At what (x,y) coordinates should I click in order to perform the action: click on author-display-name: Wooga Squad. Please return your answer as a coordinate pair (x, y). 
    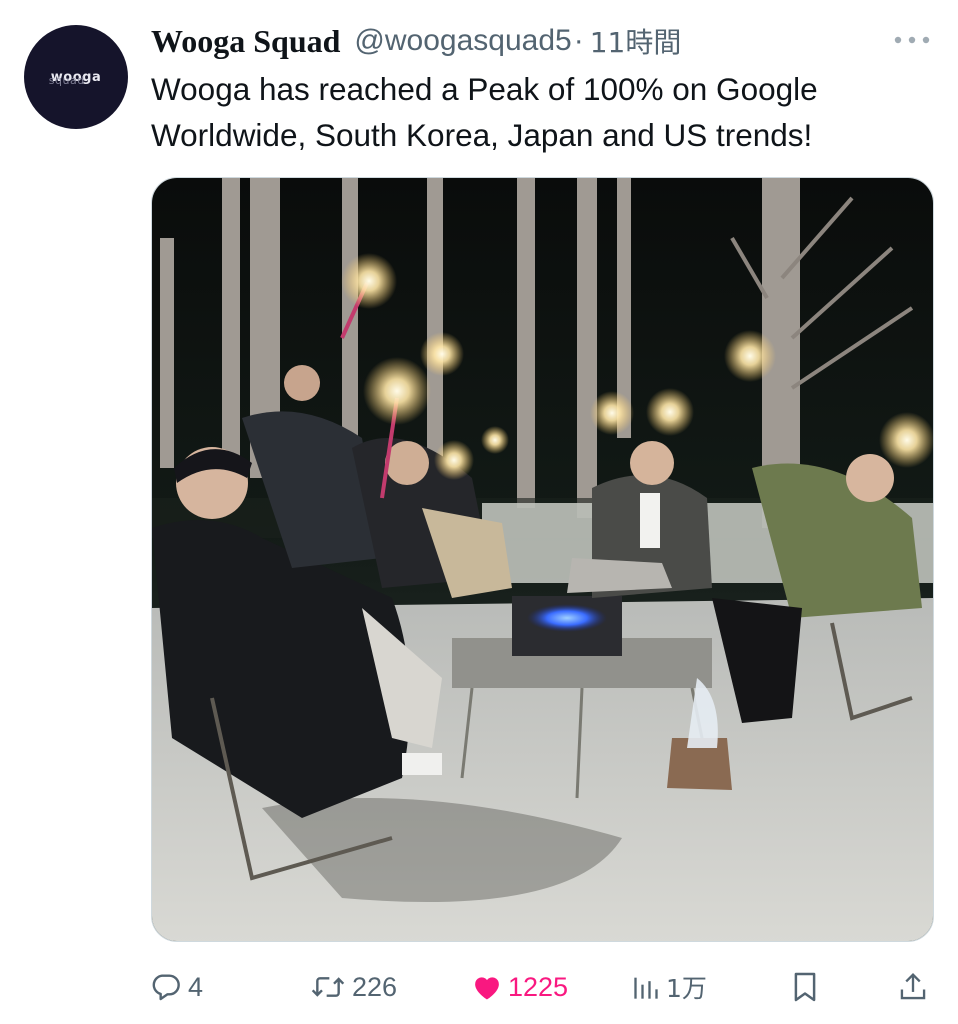
    Looking at the image, I should click on (245, 41).